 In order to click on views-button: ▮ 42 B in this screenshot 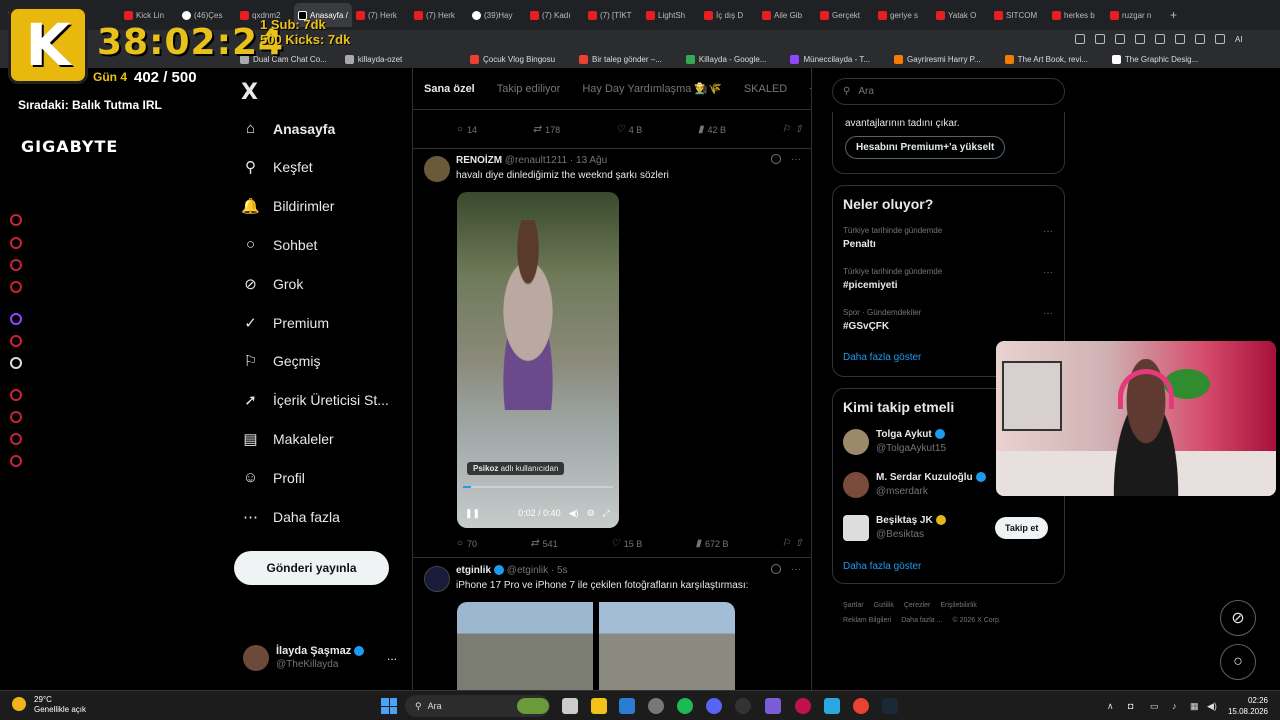, I will do `click(712, 129)`.